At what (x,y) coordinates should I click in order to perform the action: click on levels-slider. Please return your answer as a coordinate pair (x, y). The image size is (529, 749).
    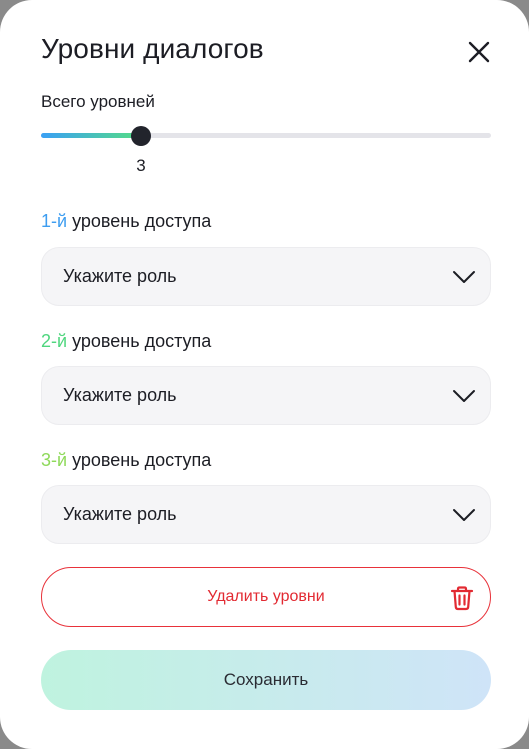
    Looking at the image, I should click on (266, 136).